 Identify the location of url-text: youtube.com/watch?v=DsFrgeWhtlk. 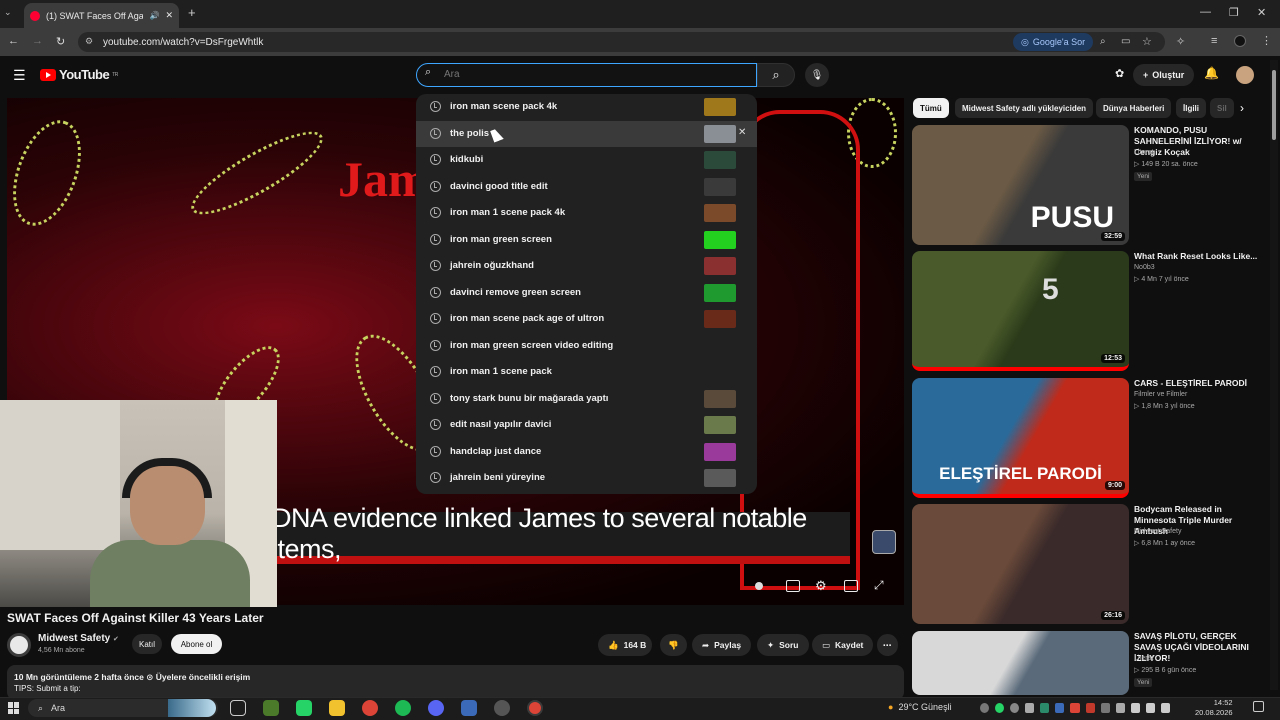
(183, 42).